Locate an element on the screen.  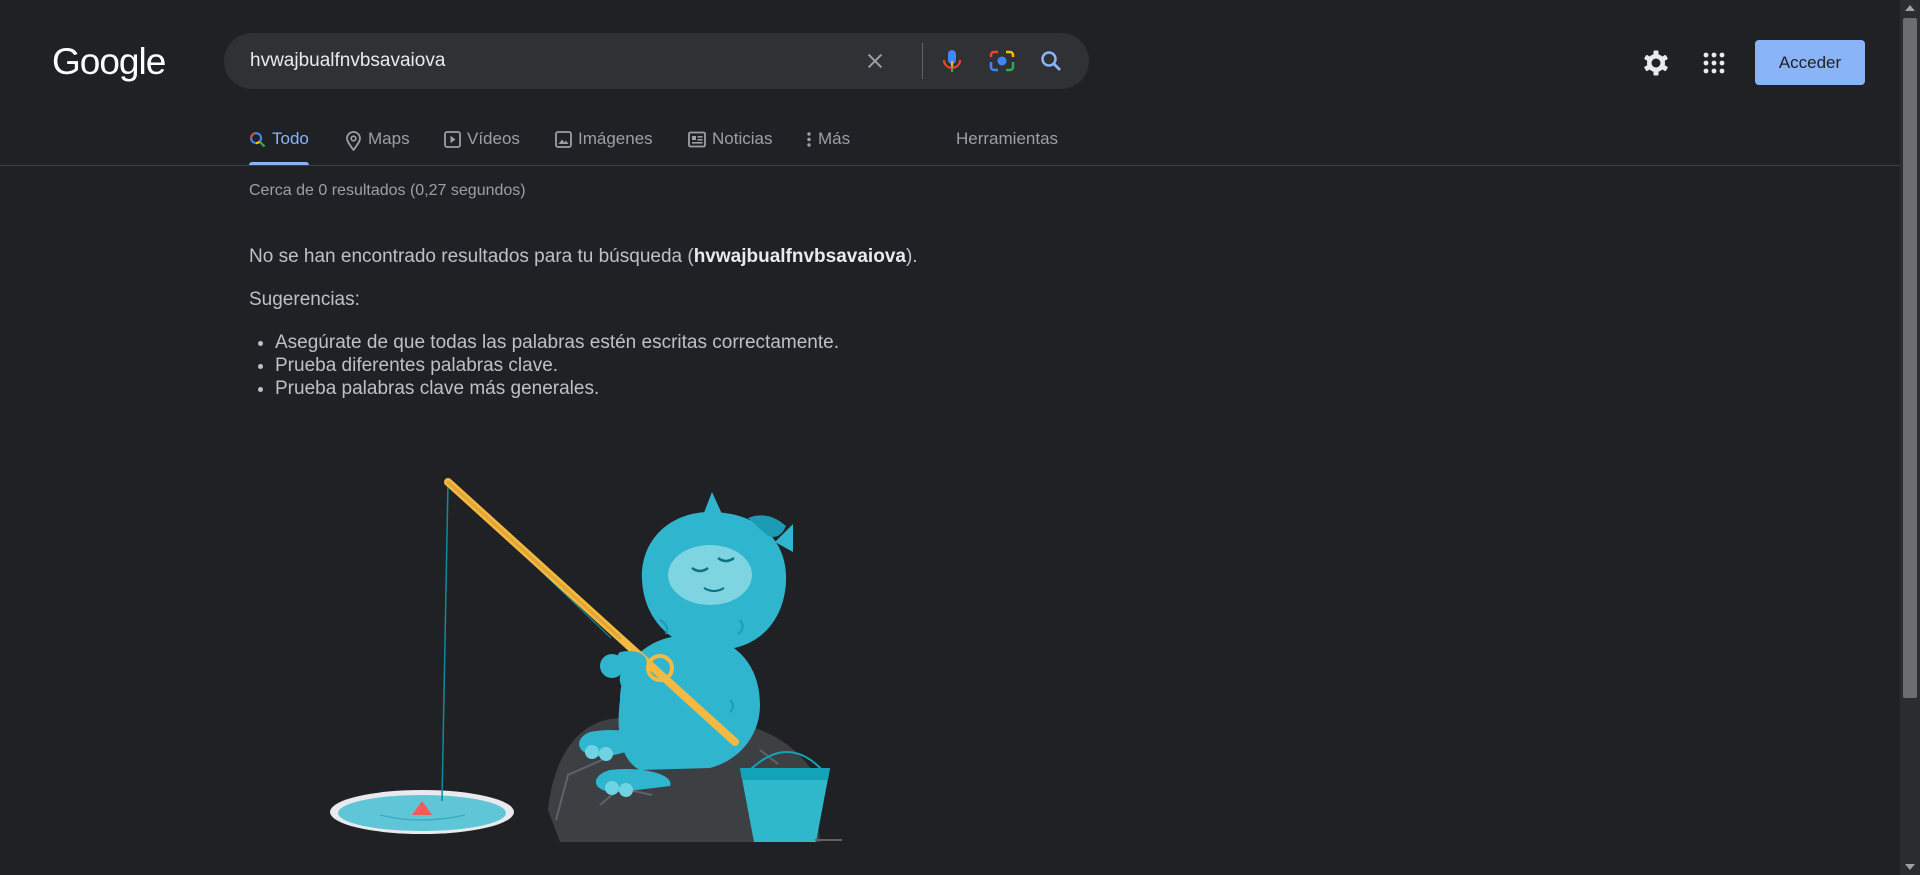
tools-button: Herramientas is located at coordinates (1007, 147).